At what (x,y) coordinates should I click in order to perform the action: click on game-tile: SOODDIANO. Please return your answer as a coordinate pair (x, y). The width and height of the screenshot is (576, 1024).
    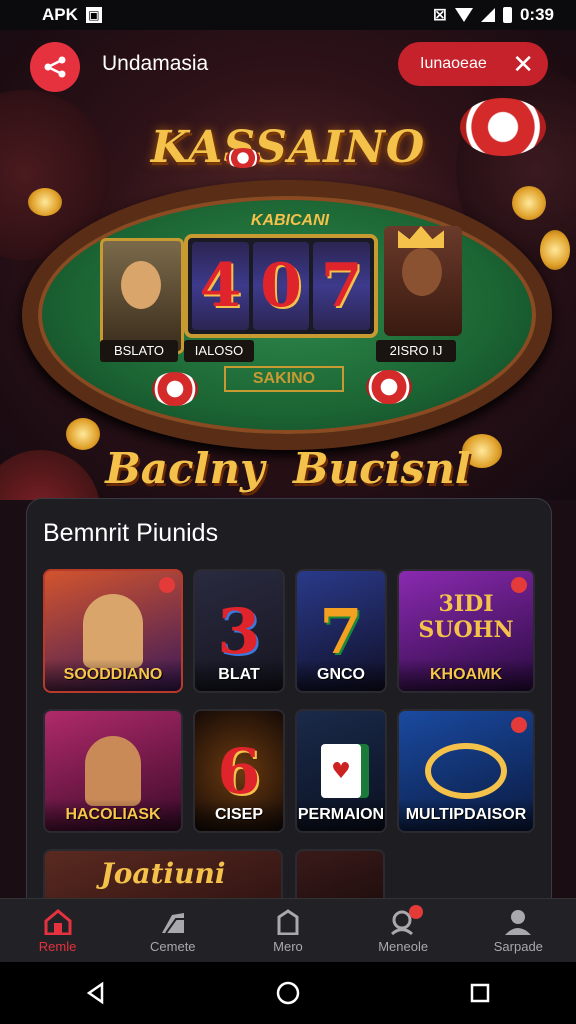
    Looking at the image, I should click on (113, 631).